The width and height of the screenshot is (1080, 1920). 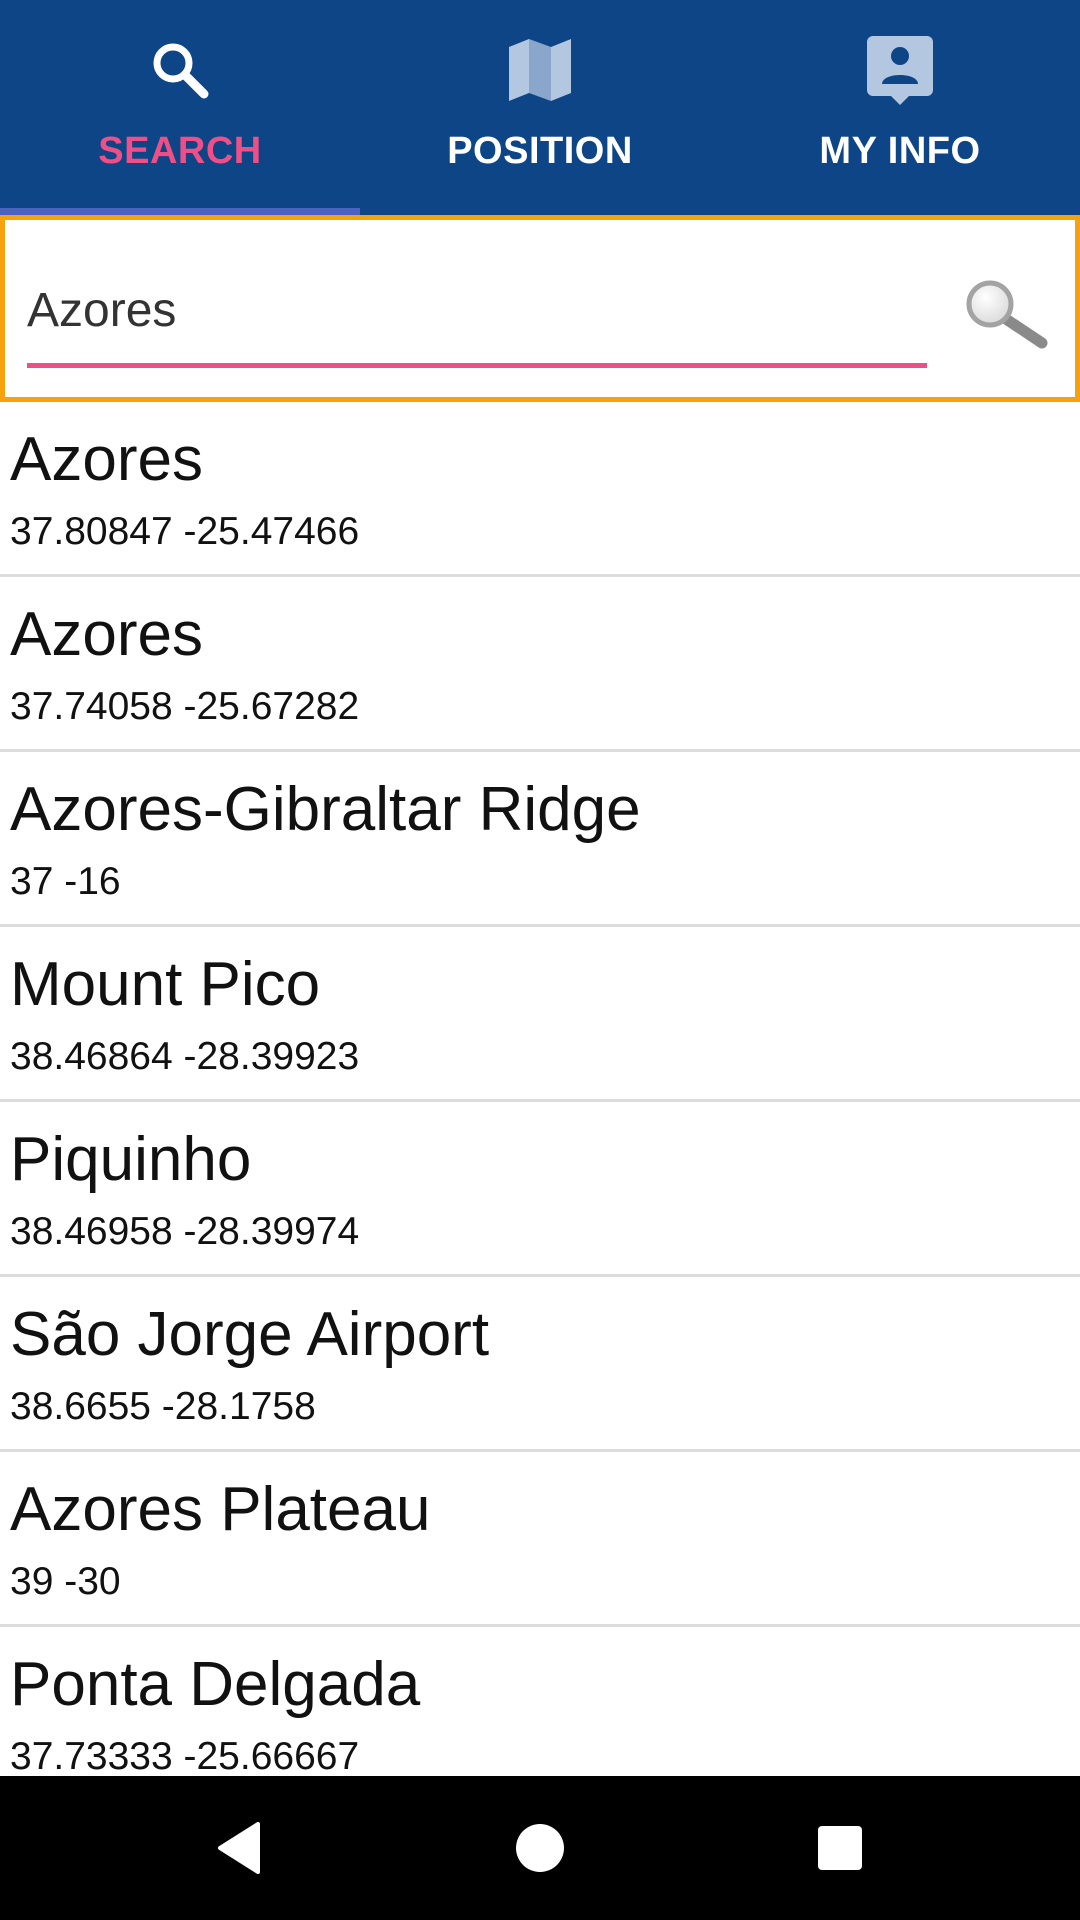 I want to click on tab-my-info-label: MY INFO, so click(x=900, y=151).